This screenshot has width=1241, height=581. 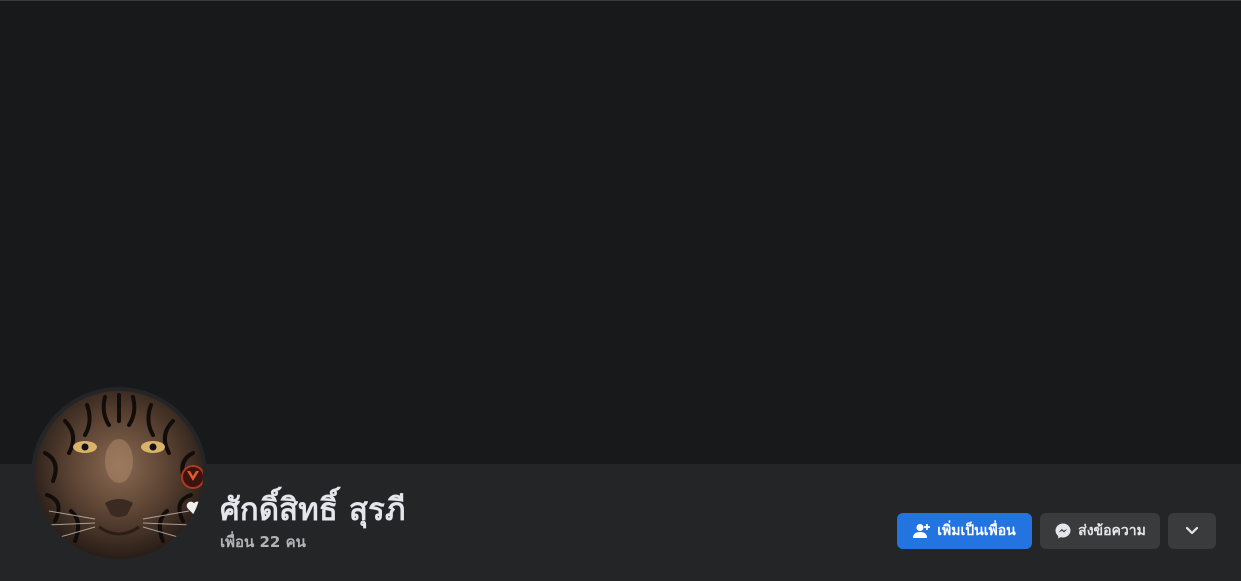 I want to click on tiger-avatar-image, so click(x=119, y=475).